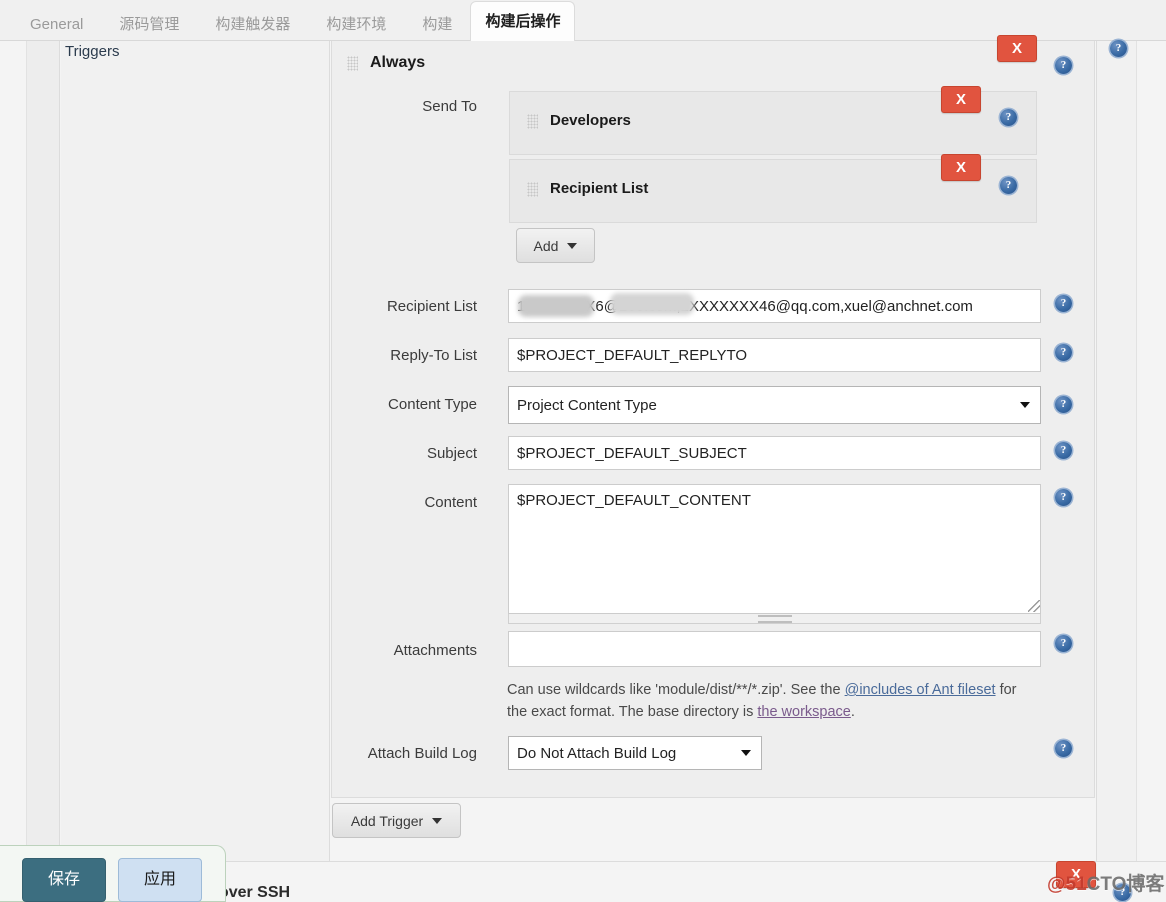  What do you see at coordinates (1008, 117) in the screenshot?
I see `developers-help-icon: ?` at bounding box center [1008, 117].